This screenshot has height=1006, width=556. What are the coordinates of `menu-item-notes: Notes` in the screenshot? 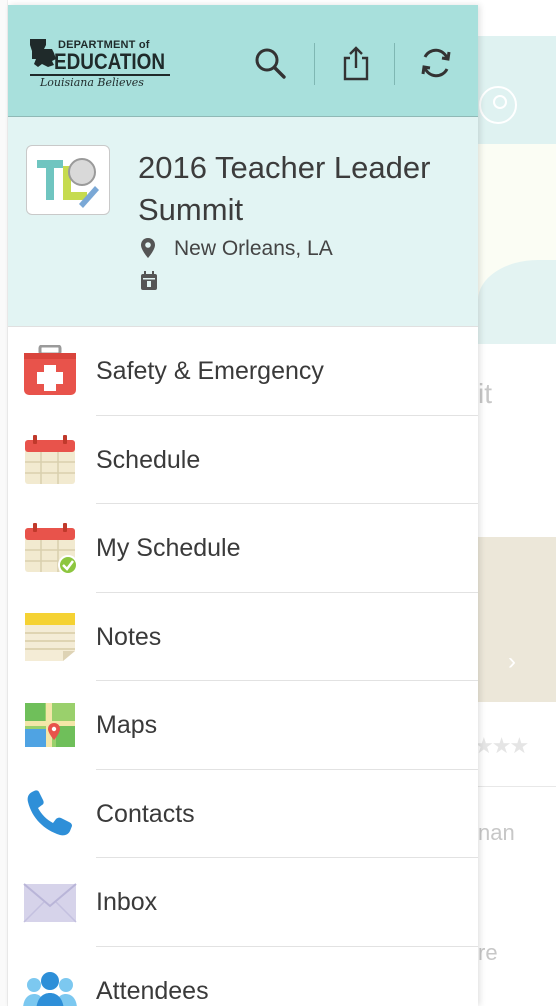 It's located at (243, 637).